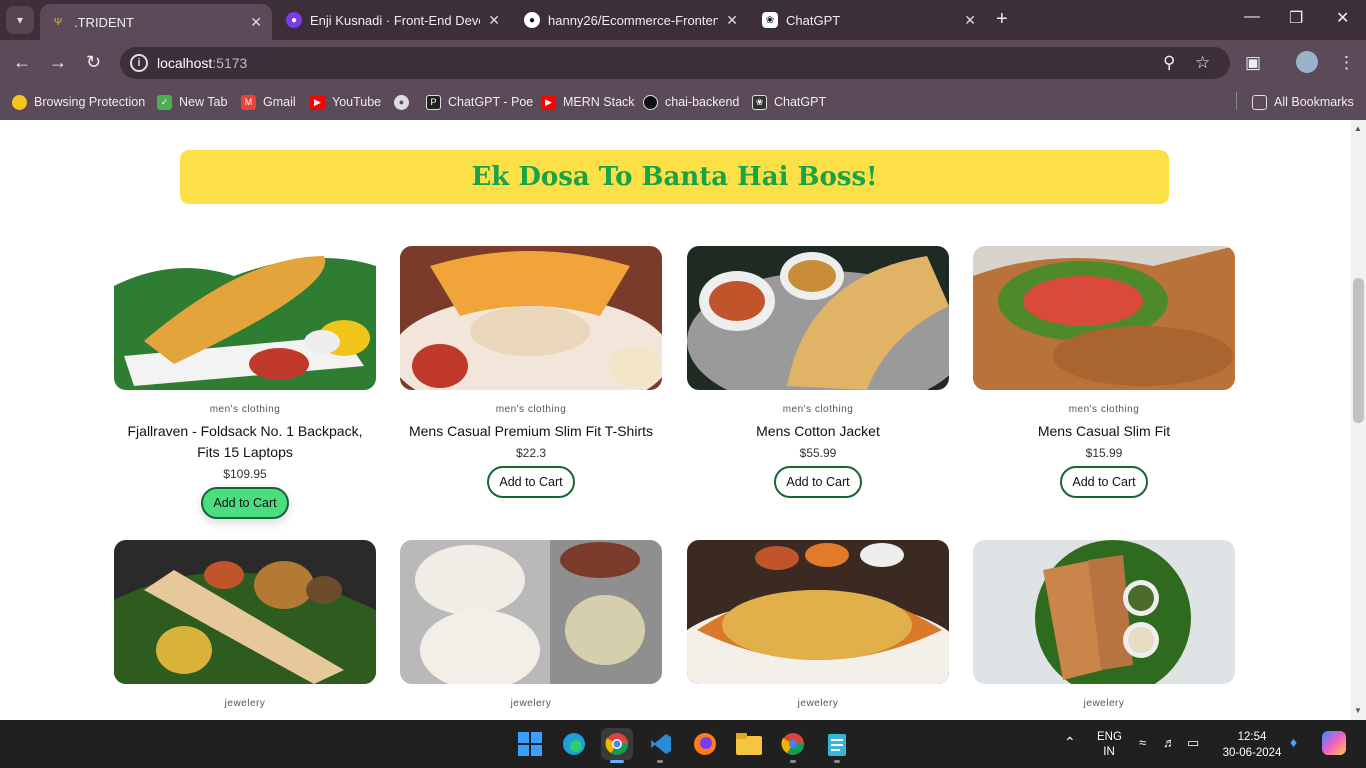 The height and width of the screenshot is (768, 1366). Describe the element at coordinates (401, 102) in the screenshot. I see `globe-icon: ●` at that location.